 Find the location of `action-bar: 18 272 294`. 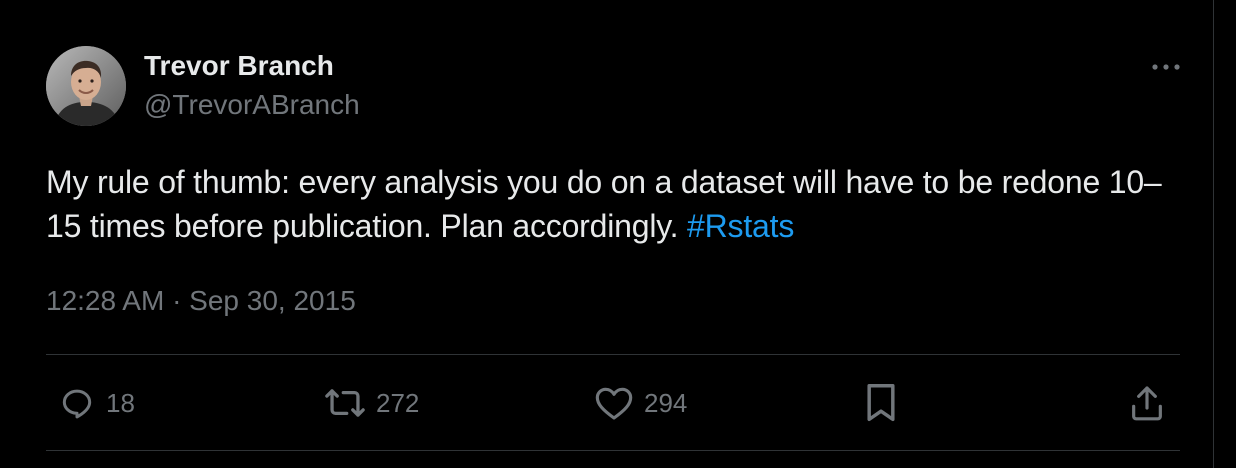

action-bar: 18 272 294 is located at coordinates (613, 403).